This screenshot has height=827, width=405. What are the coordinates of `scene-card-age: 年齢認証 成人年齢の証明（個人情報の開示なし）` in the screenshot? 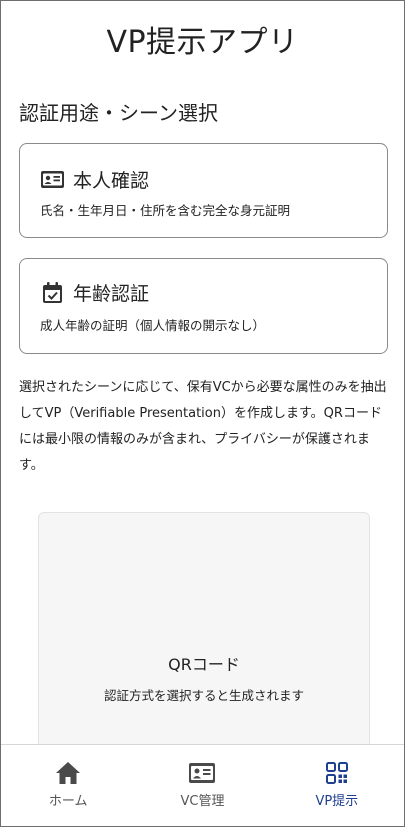 It's located at (203, 306).